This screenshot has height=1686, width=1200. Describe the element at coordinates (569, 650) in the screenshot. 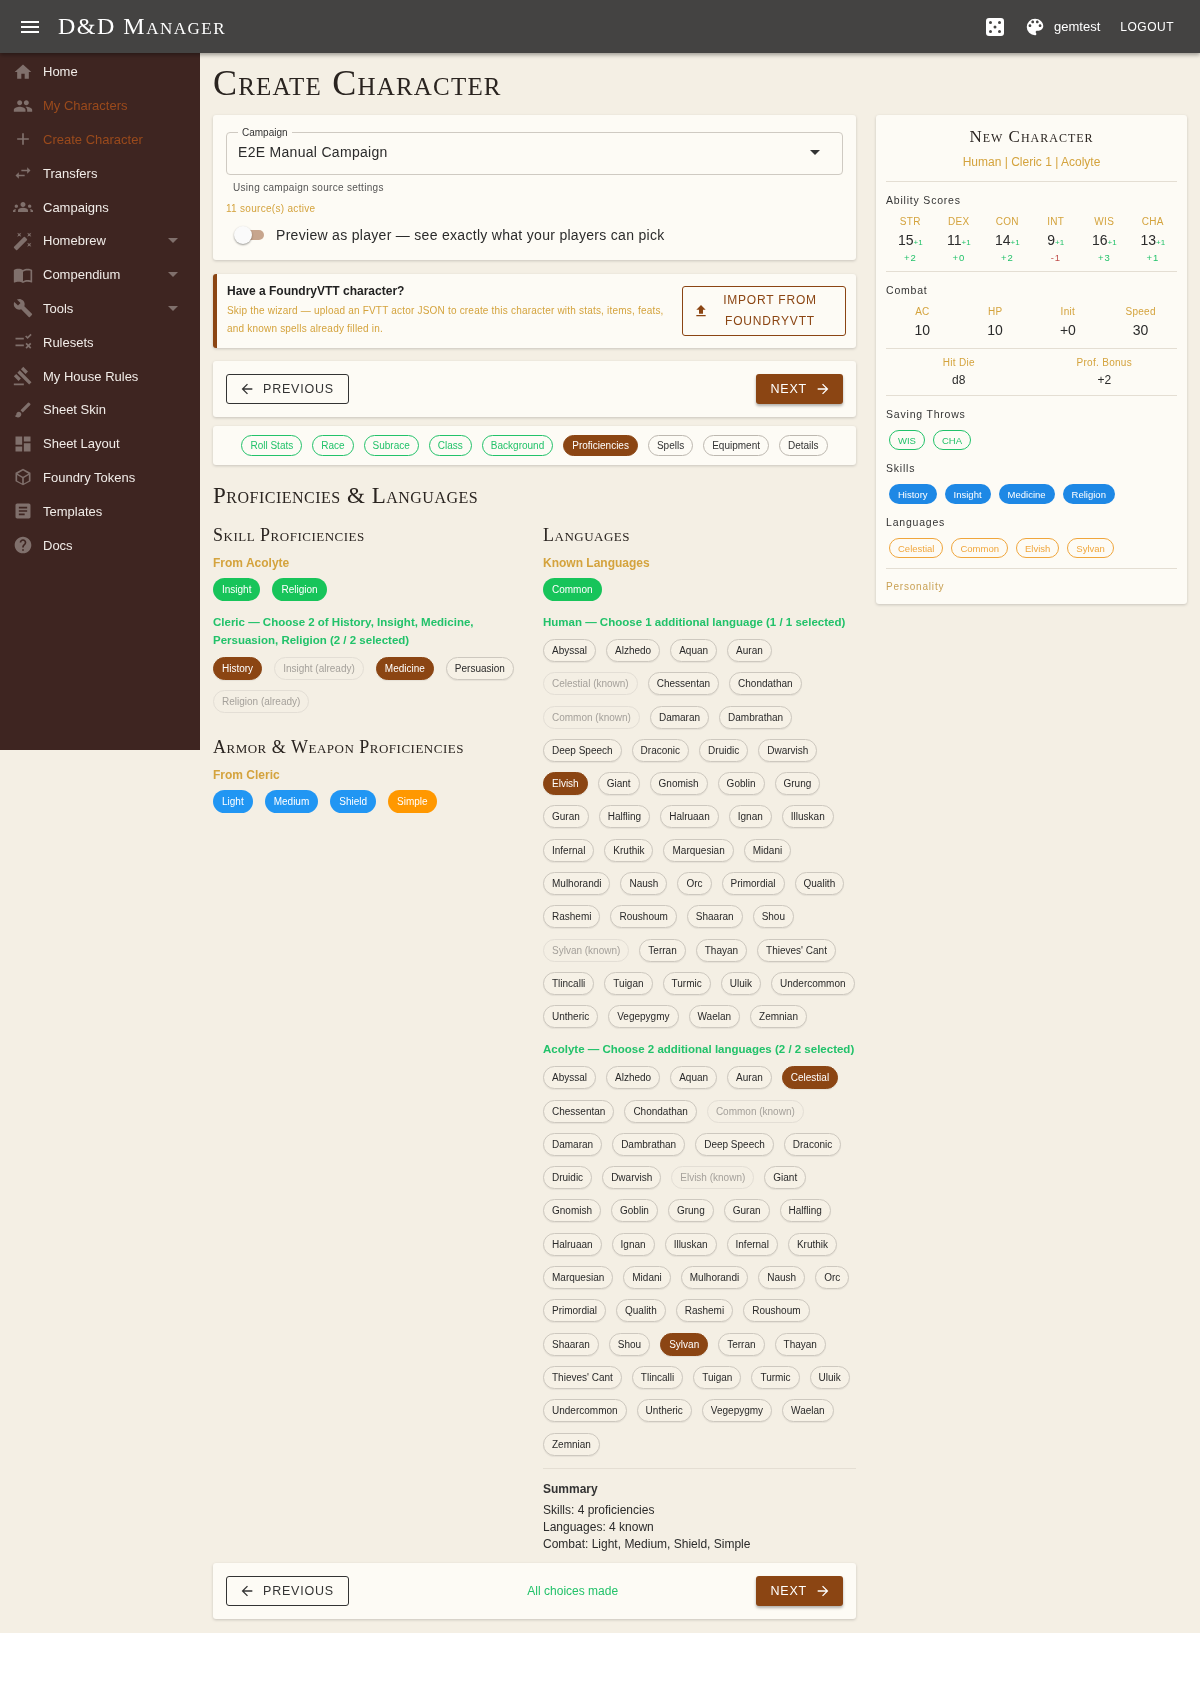

I see `language-chip: Abyssal` at that location.